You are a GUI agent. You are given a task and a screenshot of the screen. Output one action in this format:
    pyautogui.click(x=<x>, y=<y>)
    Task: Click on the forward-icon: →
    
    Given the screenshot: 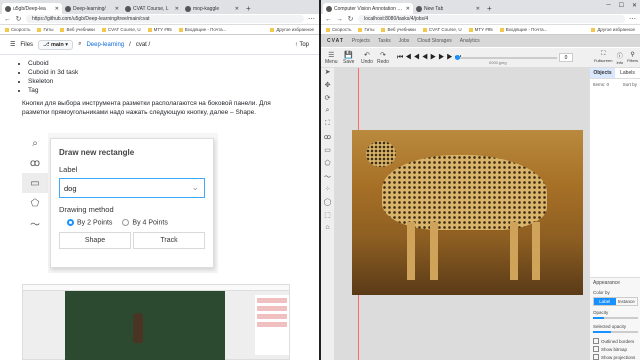 What is the action you would take?
    pyautogui.click(x=339, y=19)
    